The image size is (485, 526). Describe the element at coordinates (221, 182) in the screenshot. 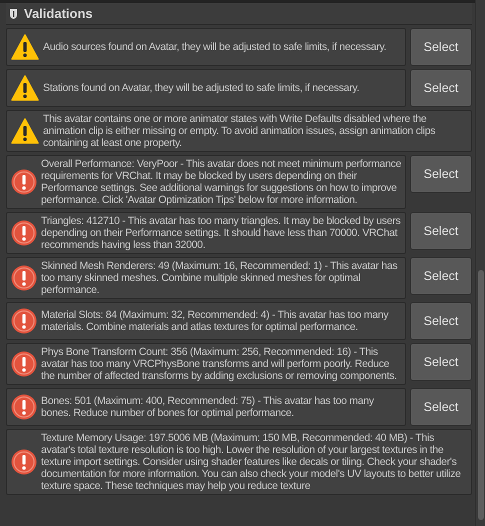

I see `message-text: Overall Performance: VeryPoor - This avatar does not meet minimum performance requirements for VRChat. It may be blocked by users depending on their Performance settings. See additional warnings for suggestions on how to improve performance. Click 'Avatar Optimization Tips' below for more information.` at that location.